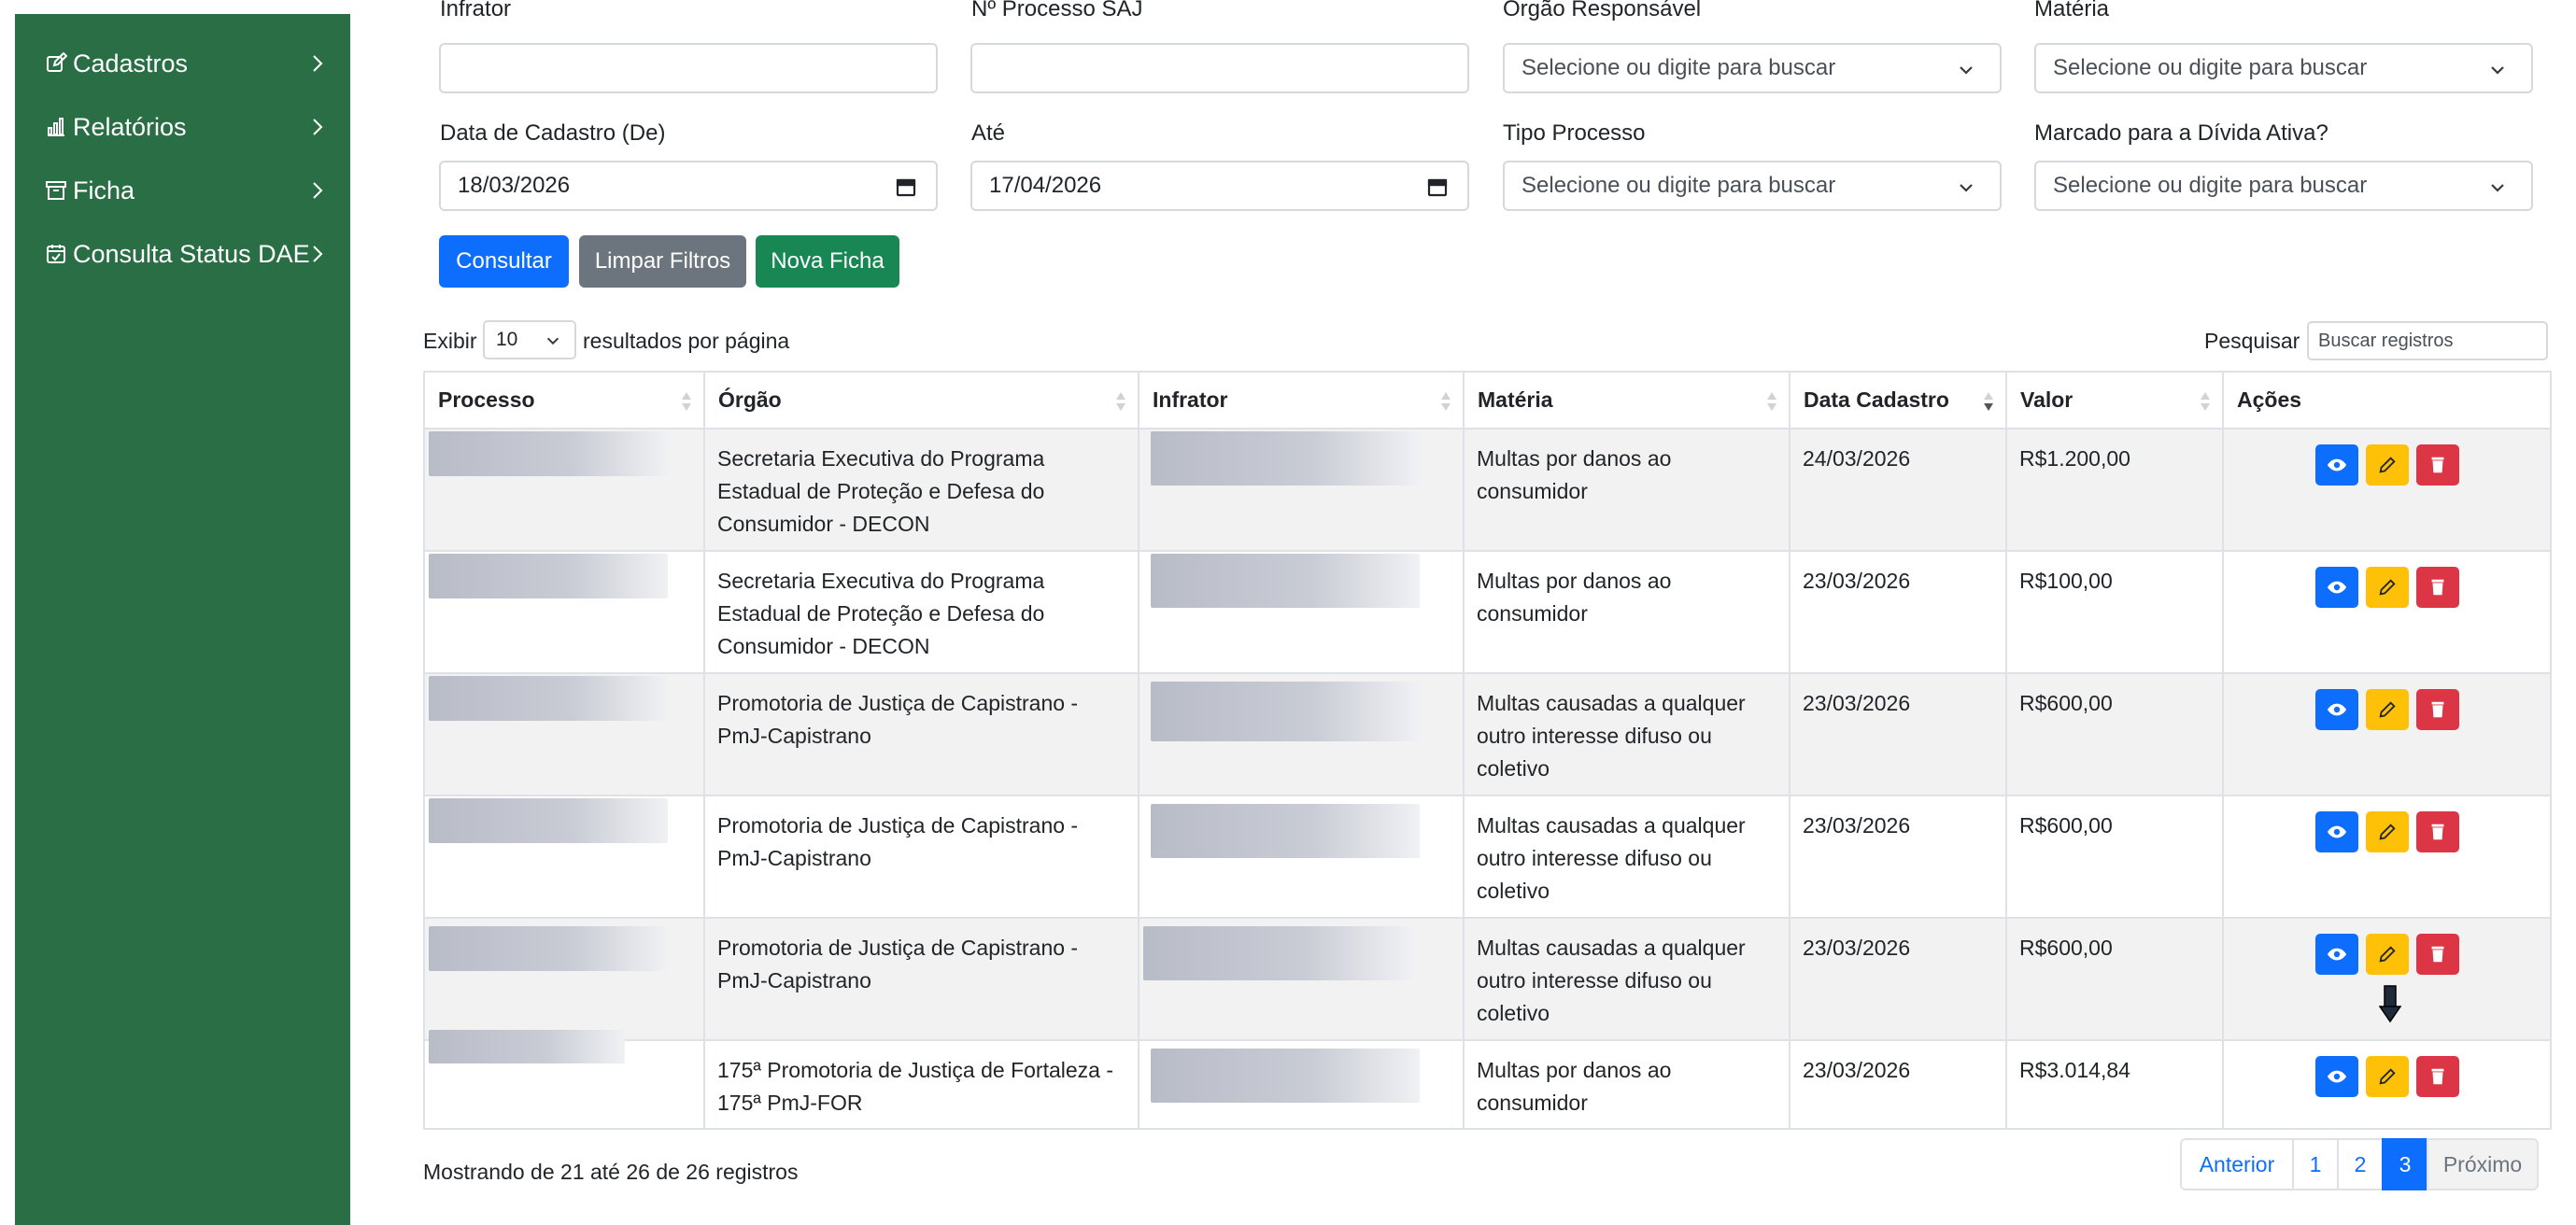  What do you see at coordinates (564, 400) in the screenshot?
I see `column-header-processo: Processo` at bounding box center [564, 400].